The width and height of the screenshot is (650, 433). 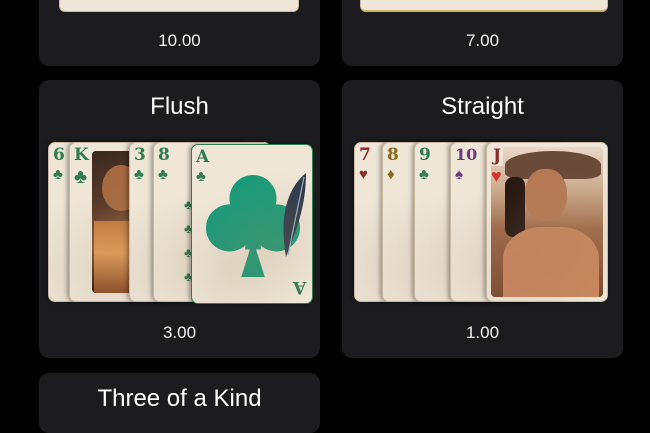 What do you see at coordinates (497, 156) in the screenshot?
I see `card-rank: J` at bounding box center [497, 156].